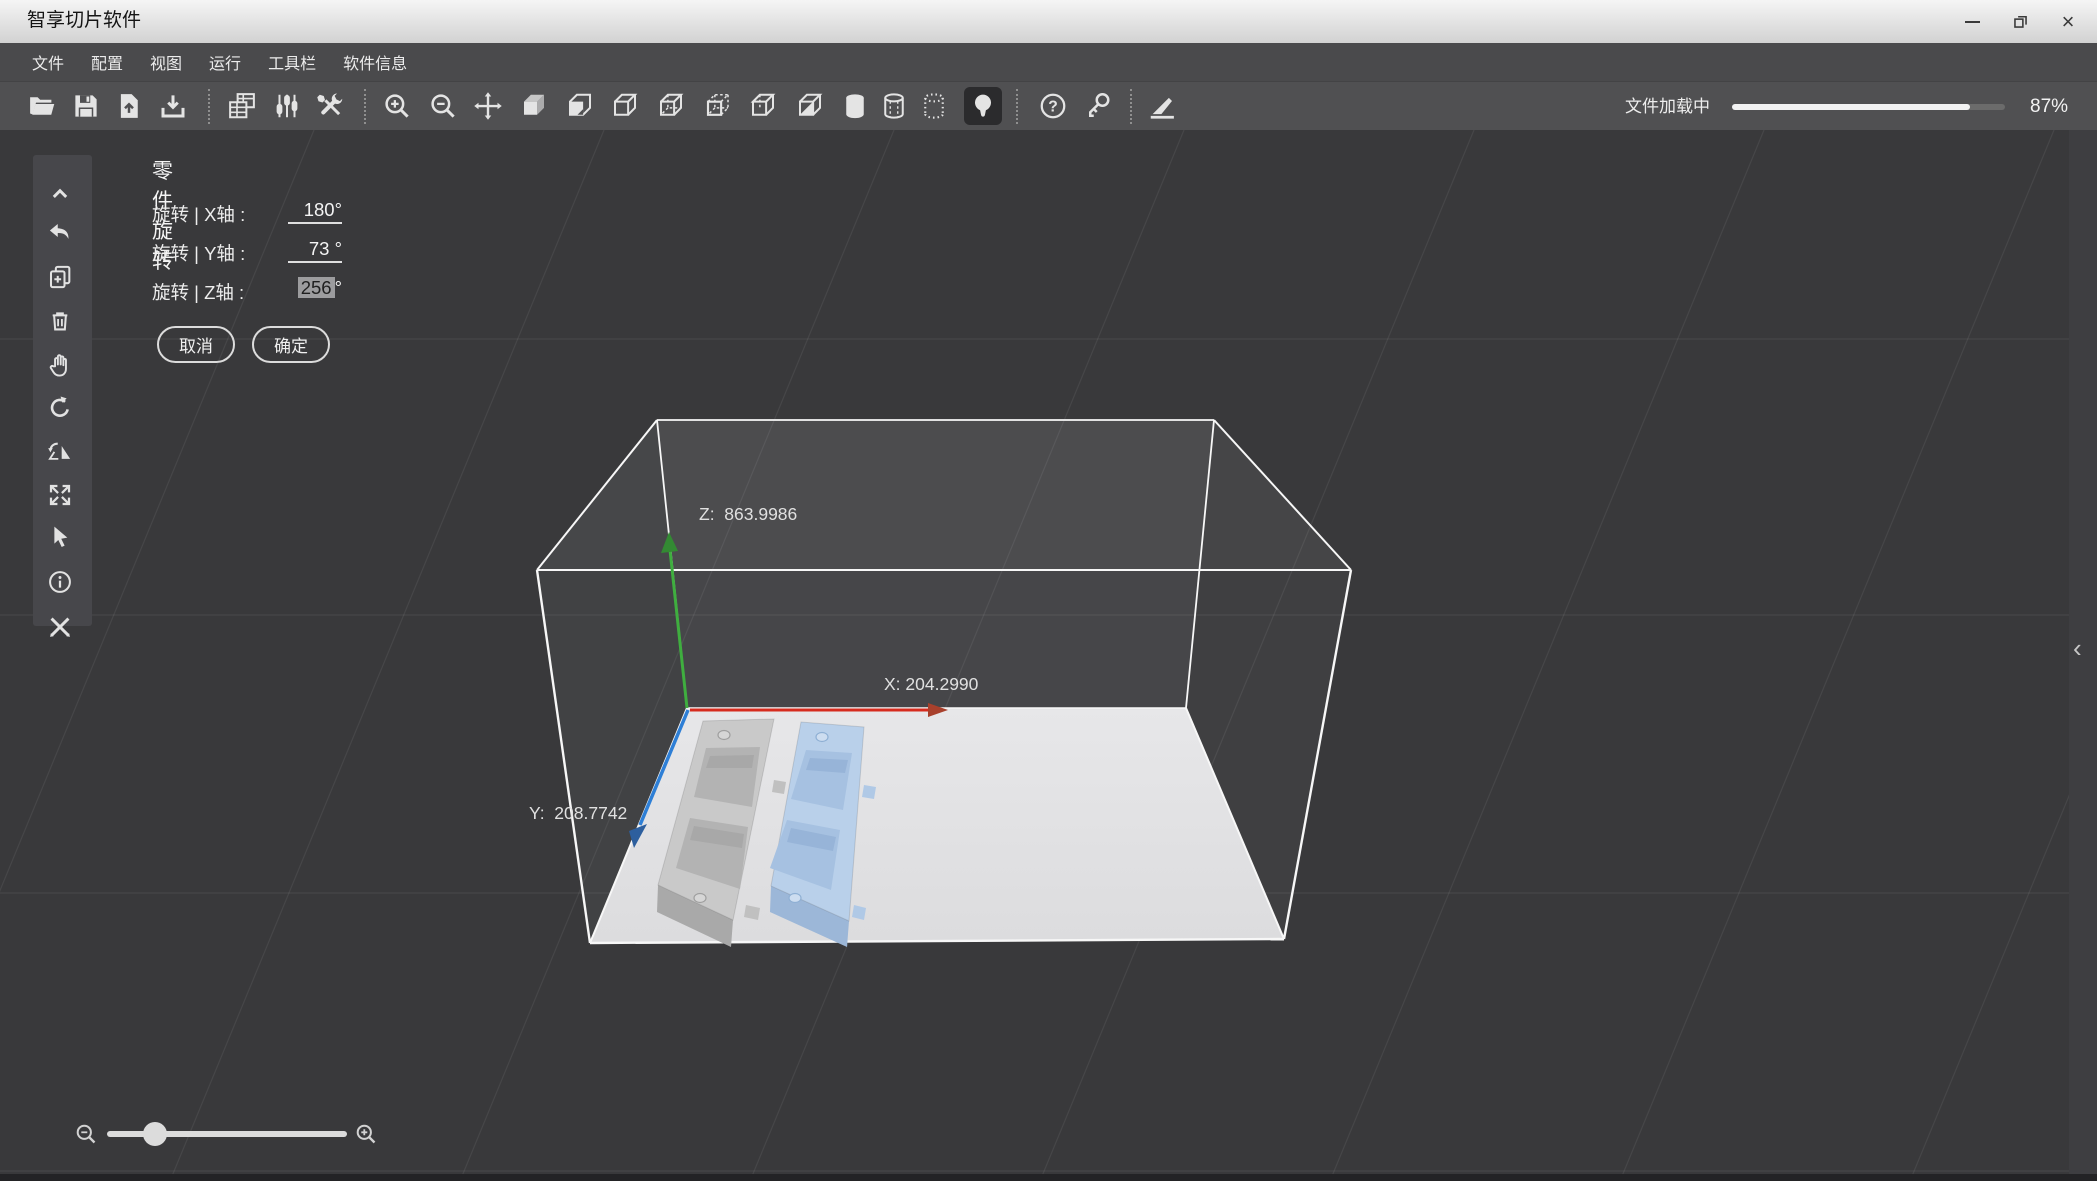 The width and height of the screenshot is (2097, 1181). What do you see at coordinates (60, 193) in the screenshot?
I see `chevron-up-icon` at bounding box center [60, 193].